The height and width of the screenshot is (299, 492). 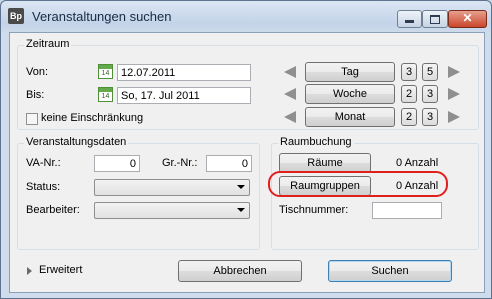 What do you see at coordinates (240, 271) in the screenshot?
I see `cancel-button: Abbrechen` at bounding box center [240, 271].